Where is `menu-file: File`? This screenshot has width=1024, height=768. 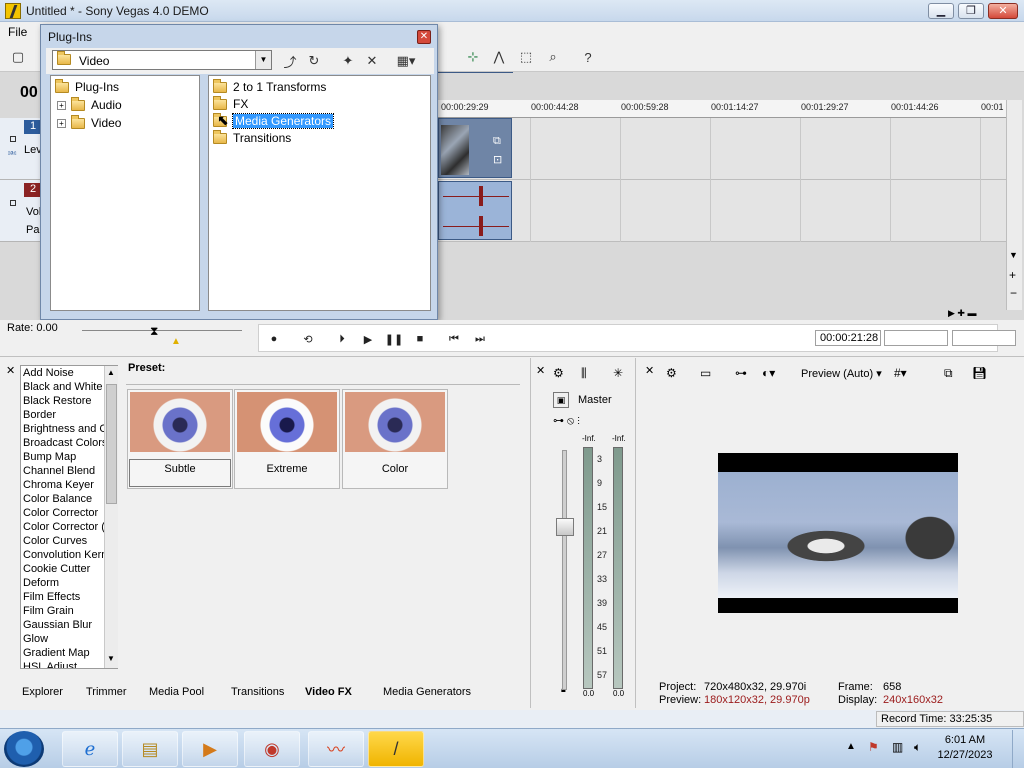 menu-file: File is located at coordinates (17, 32).